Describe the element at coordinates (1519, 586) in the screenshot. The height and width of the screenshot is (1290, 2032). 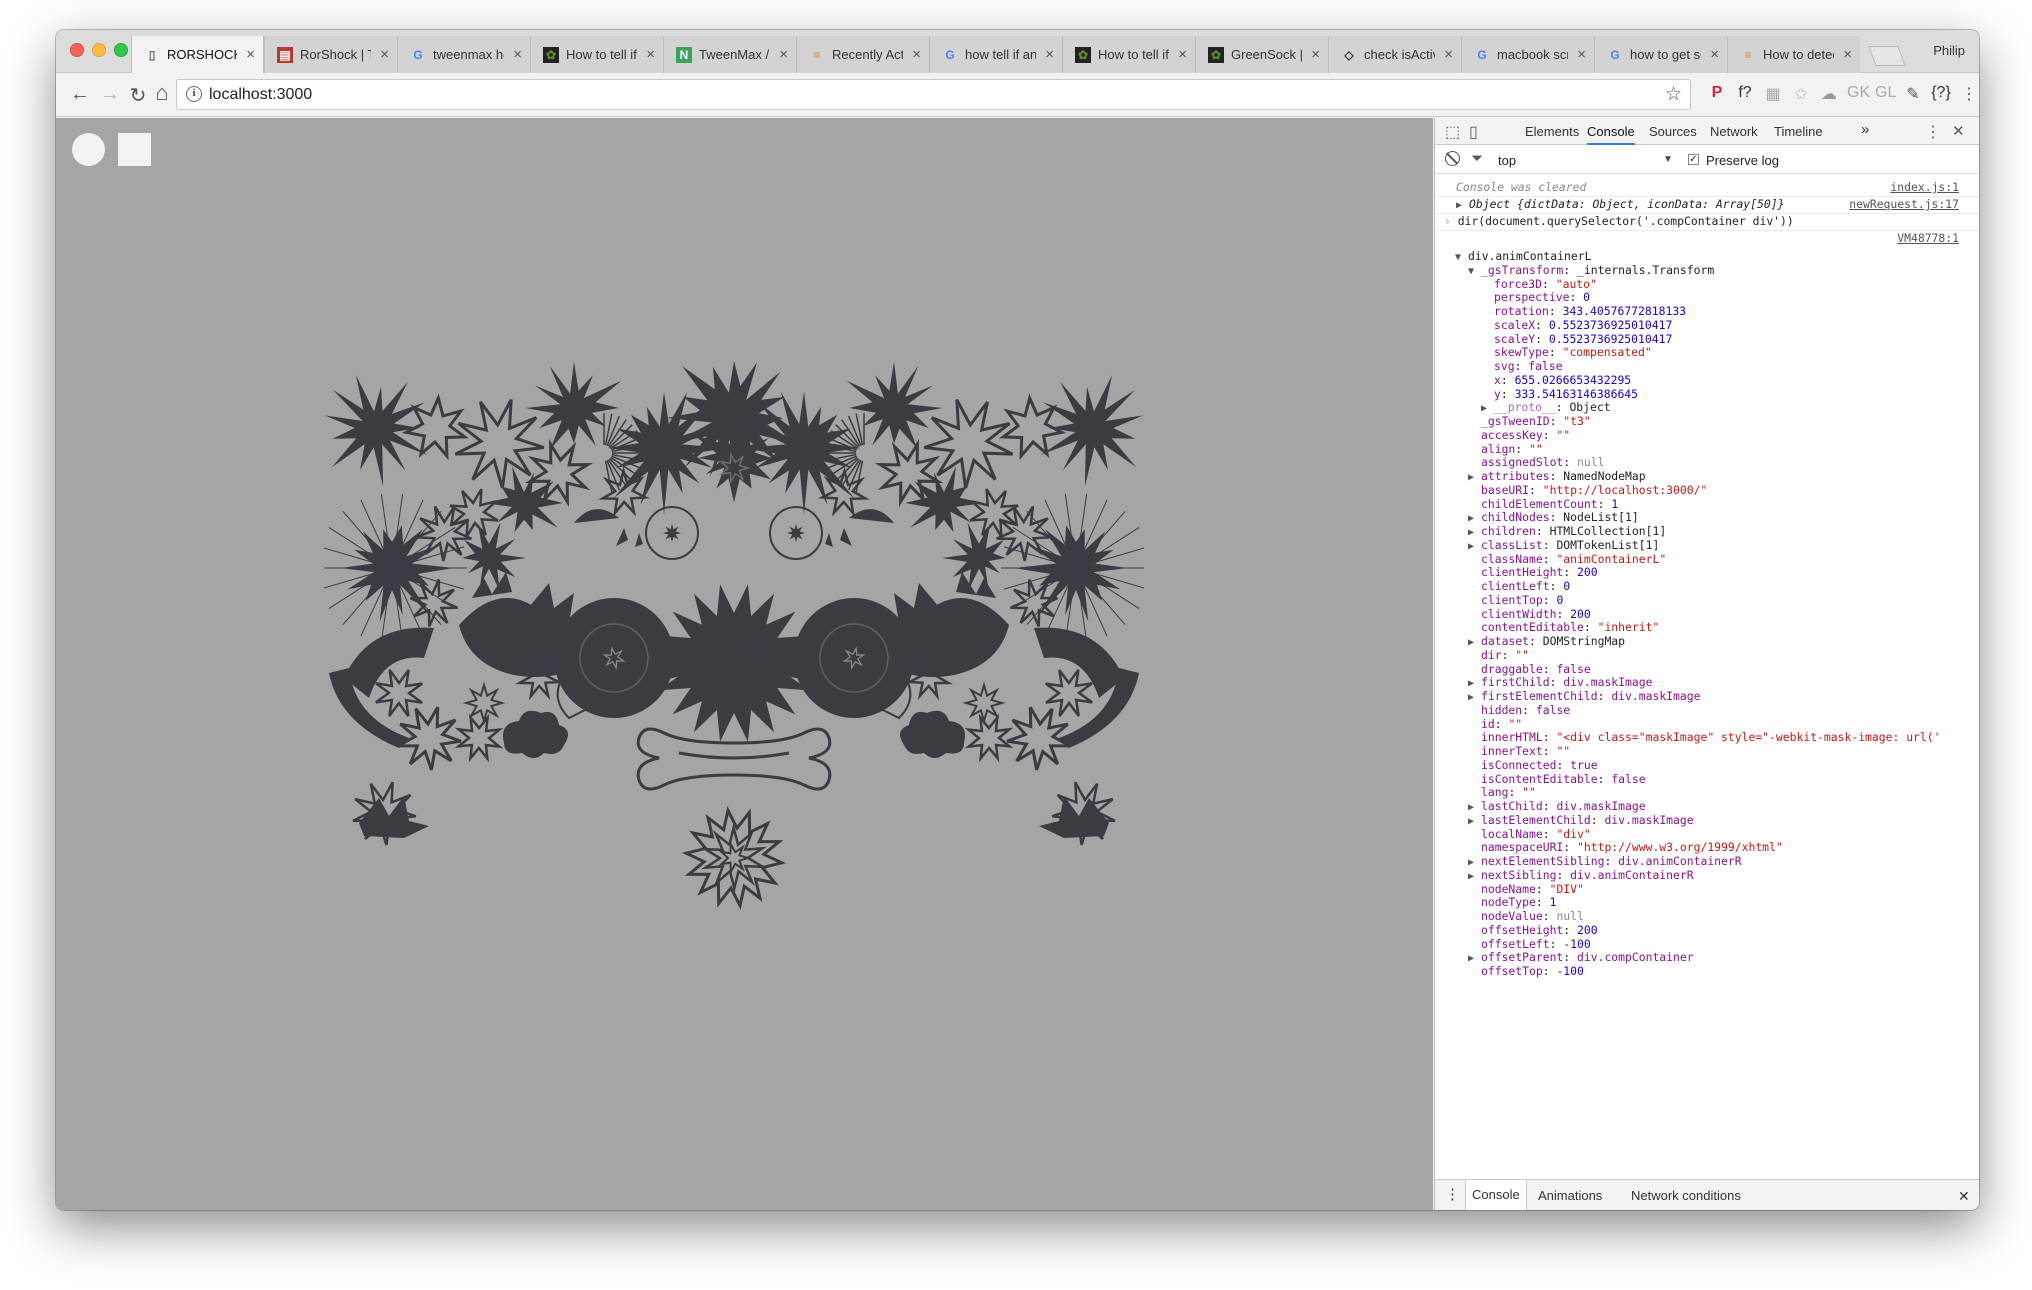
I see `tree-row: clientLeft: 0` at that location.